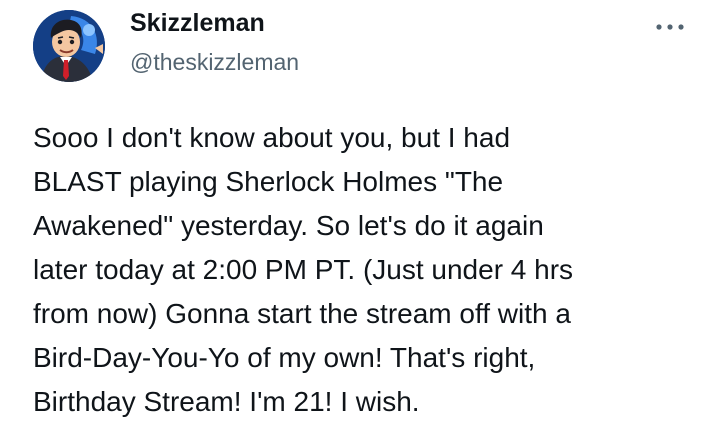 This screenshot has height=442, width=720. Describe the element at coordinates (272, 137) in the screenshot. I see `tweet-line: Sooo I don't know about you, but I had` at that location.